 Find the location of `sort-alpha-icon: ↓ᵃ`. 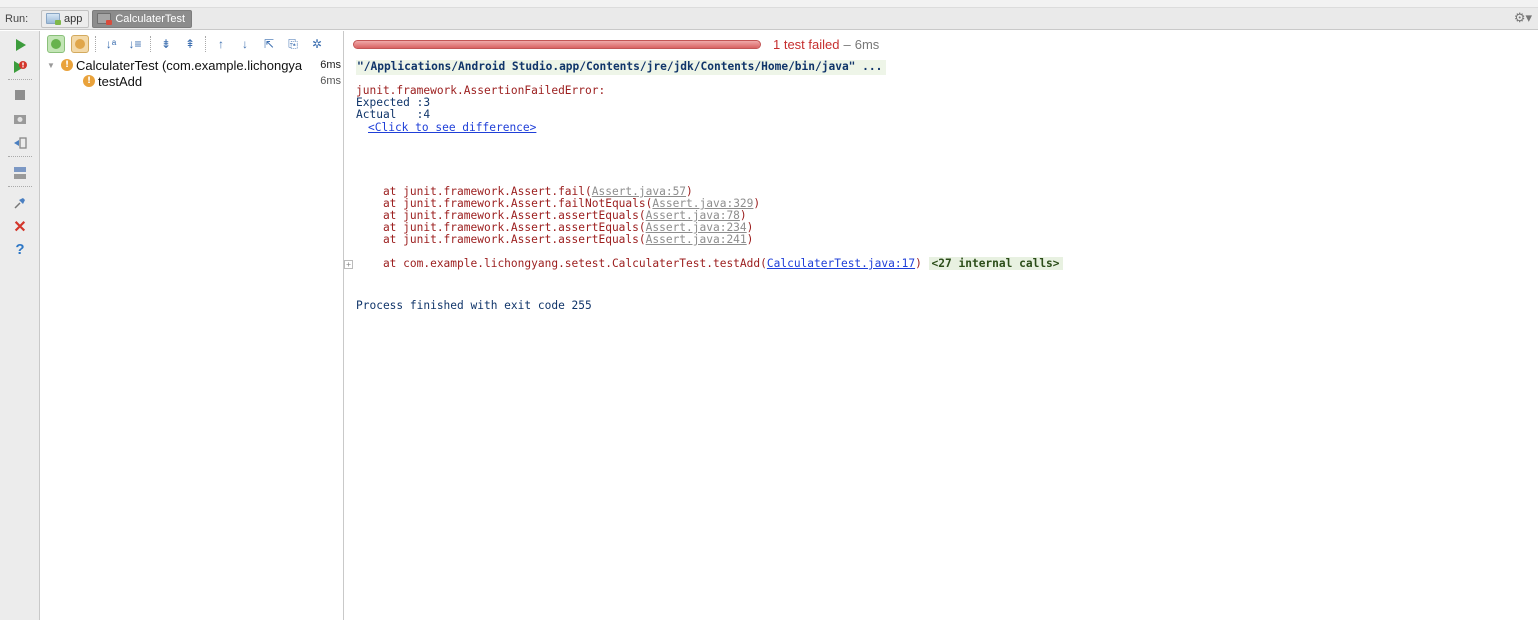

sort-alpha-icon: ↓ᵃ is located at coordinates (111, 44).